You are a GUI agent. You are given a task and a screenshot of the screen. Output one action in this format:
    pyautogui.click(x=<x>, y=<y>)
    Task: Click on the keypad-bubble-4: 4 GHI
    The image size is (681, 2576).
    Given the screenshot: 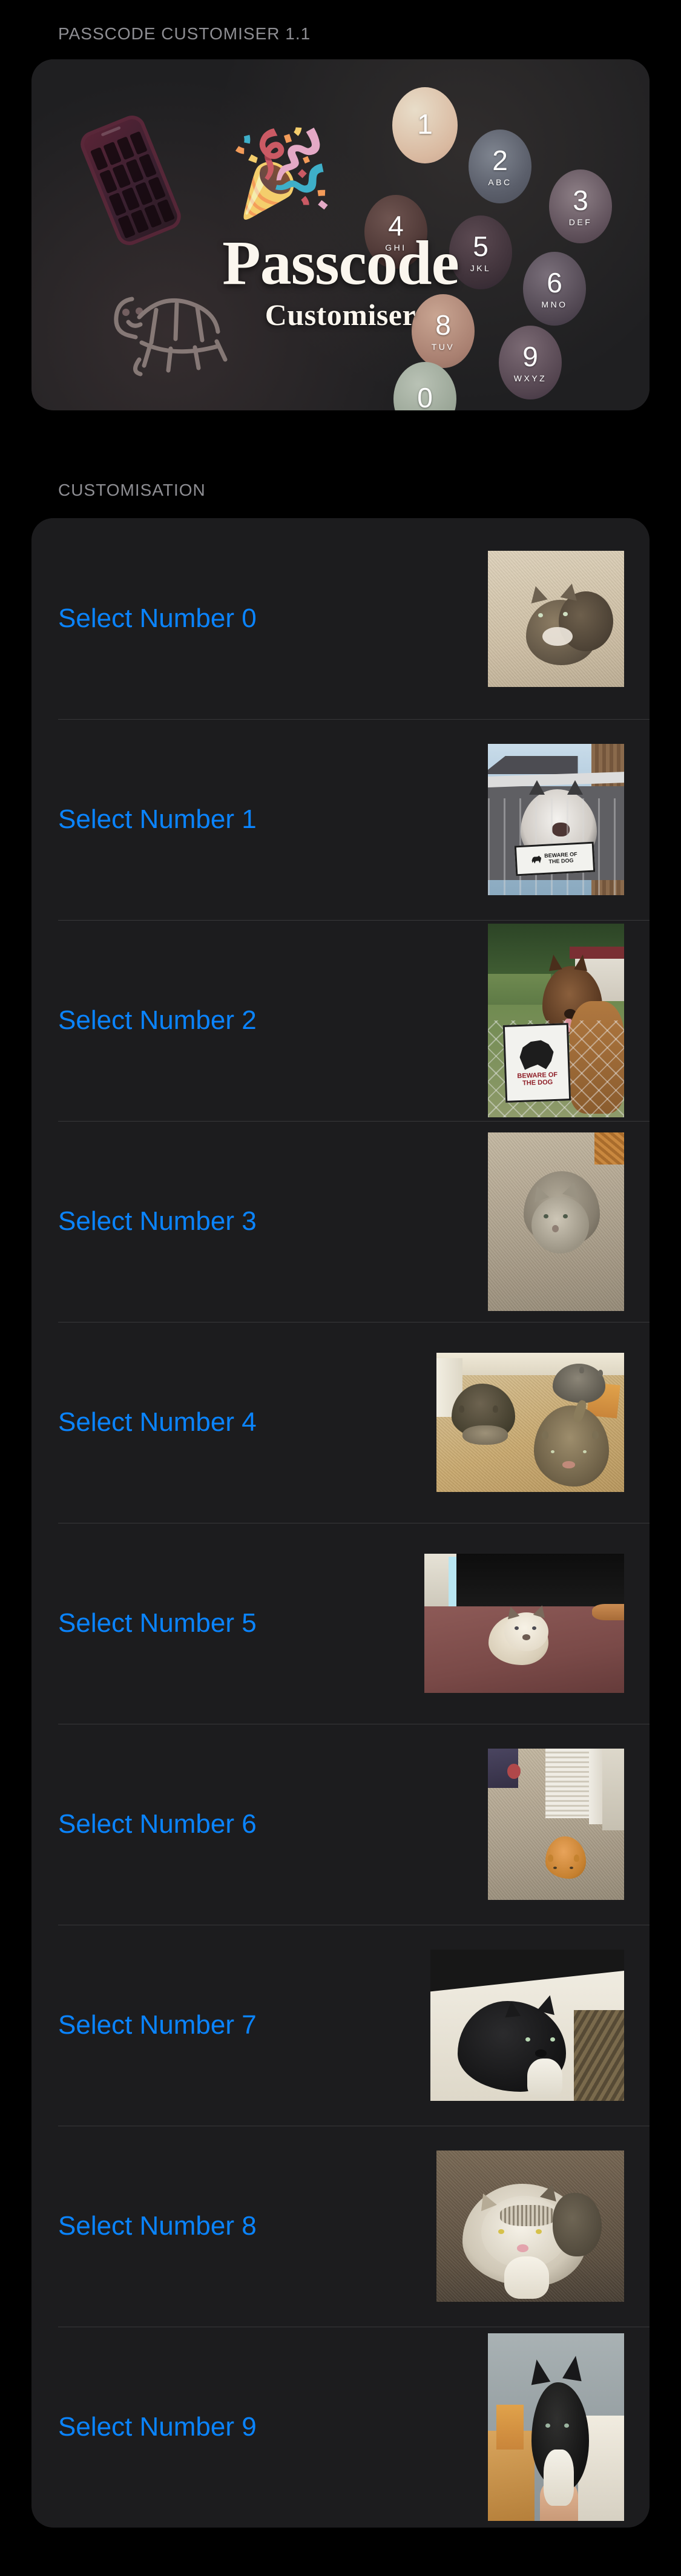 What is the action you would take?
    pyautogui.click(x=395, y=232)
    